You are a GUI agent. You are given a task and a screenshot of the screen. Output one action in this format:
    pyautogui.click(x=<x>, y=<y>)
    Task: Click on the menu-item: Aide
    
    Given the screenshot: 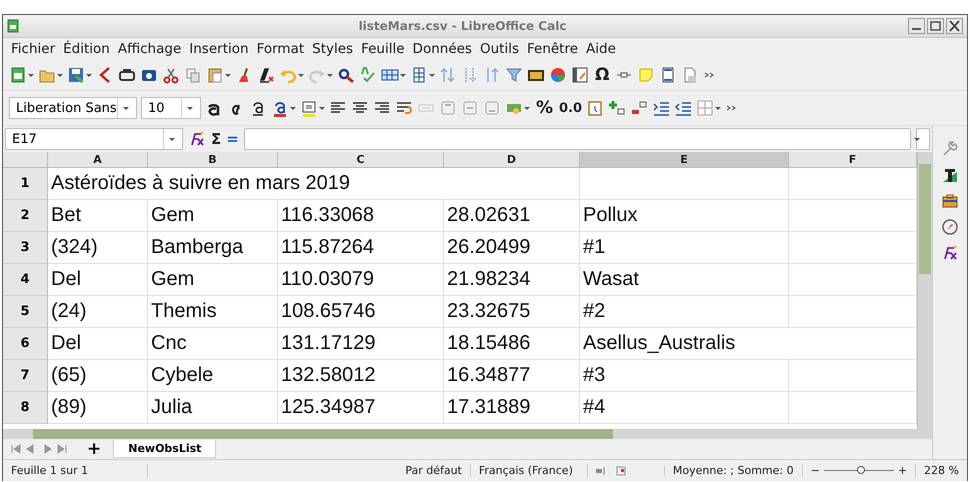 What is the action you would take?
    pyautogui.click(x=601, y=49)
    